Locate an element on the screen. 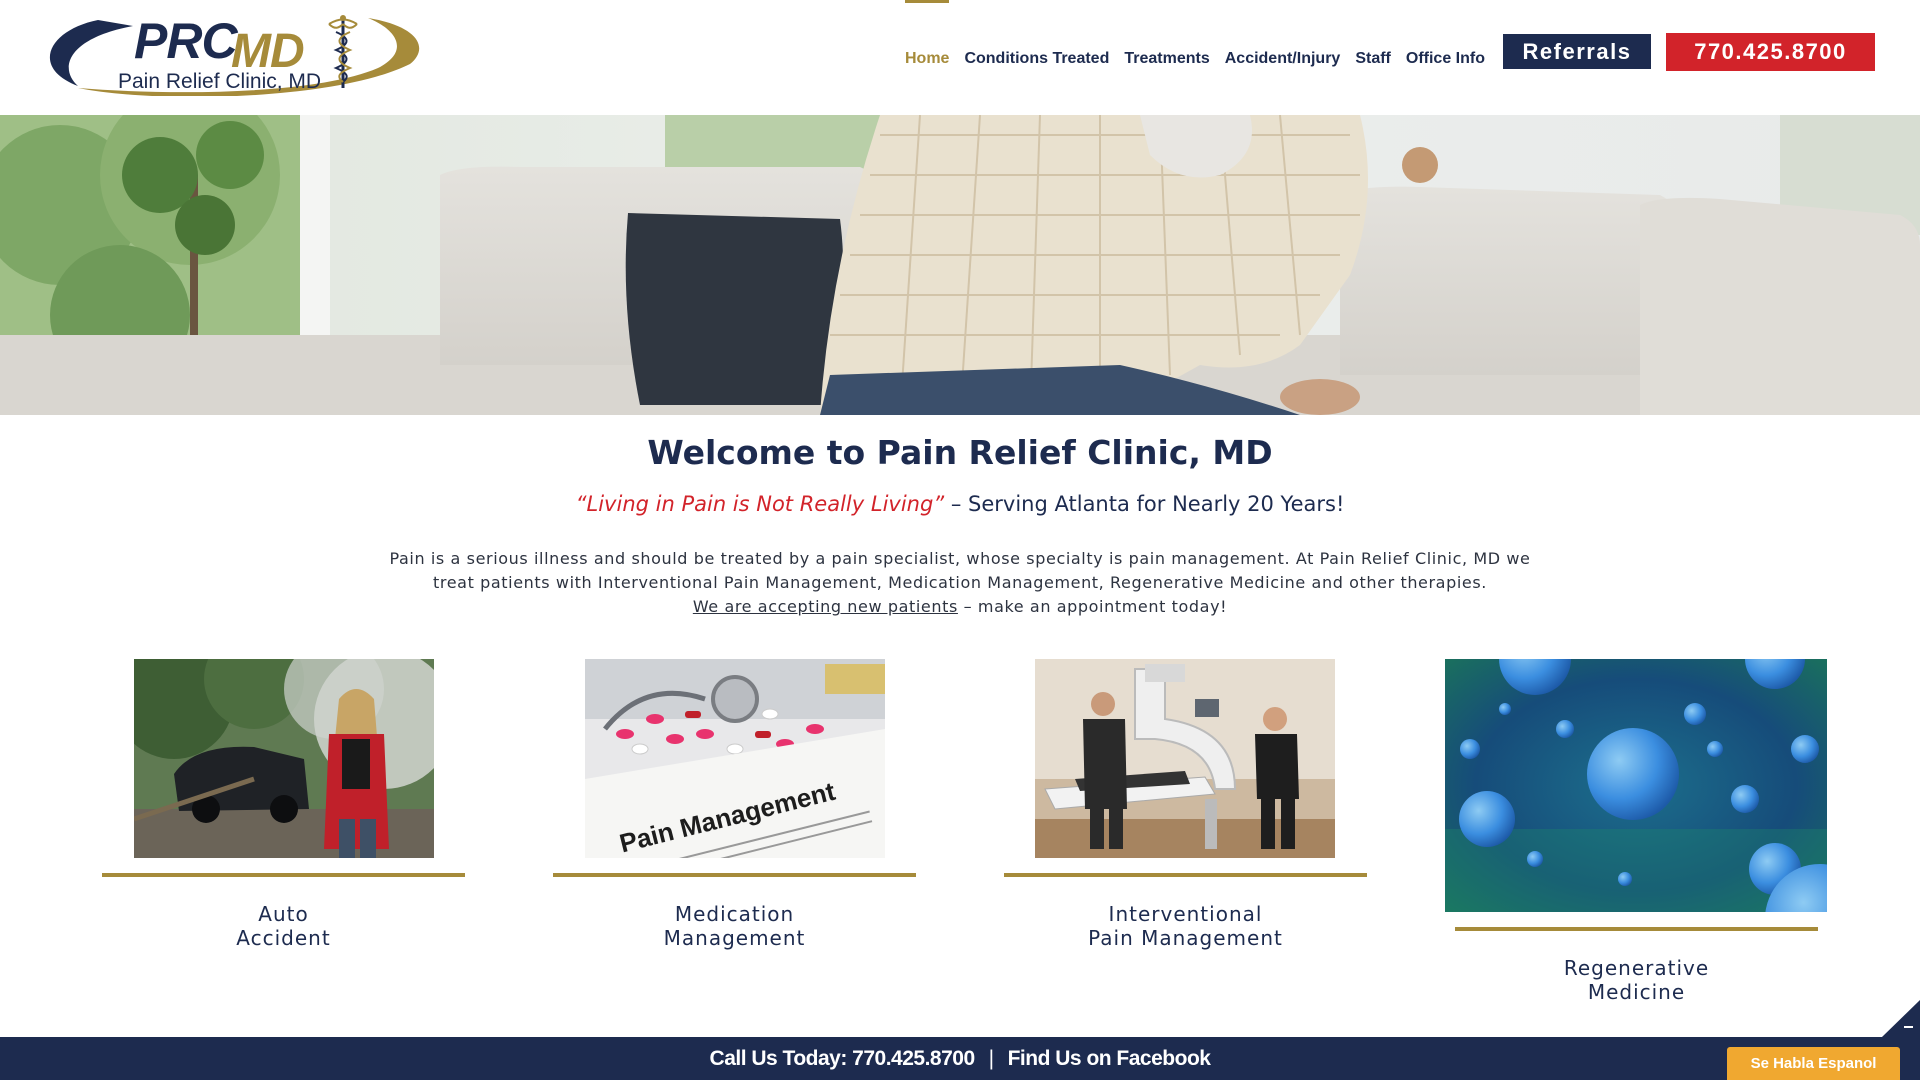 Image resolution: width=1920 pixels, height=1080 pixels. medication-management-label: Medication Management is located at coordinates (734, 926).